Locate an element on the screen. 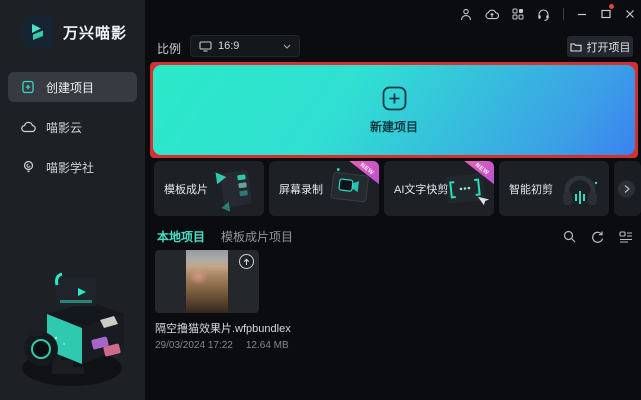 This screenshot has width=641, height=400. ratio-label: 比例 is located at coordinates (169, 49).